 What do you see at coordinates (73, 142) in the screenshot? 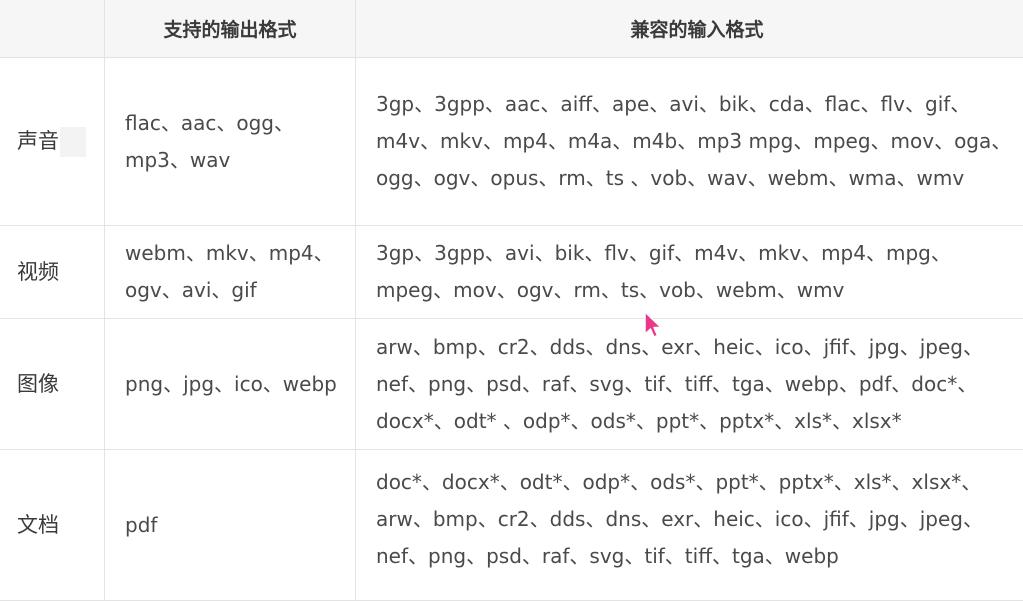
I see `blank-placeholder` at bounding box center [73, 142].